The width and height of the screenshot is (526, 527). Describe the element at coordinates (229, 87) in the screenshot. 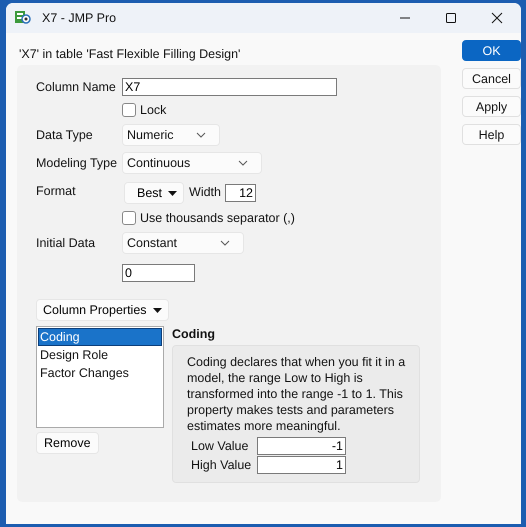

I see `column-name-field: X7` at that location.